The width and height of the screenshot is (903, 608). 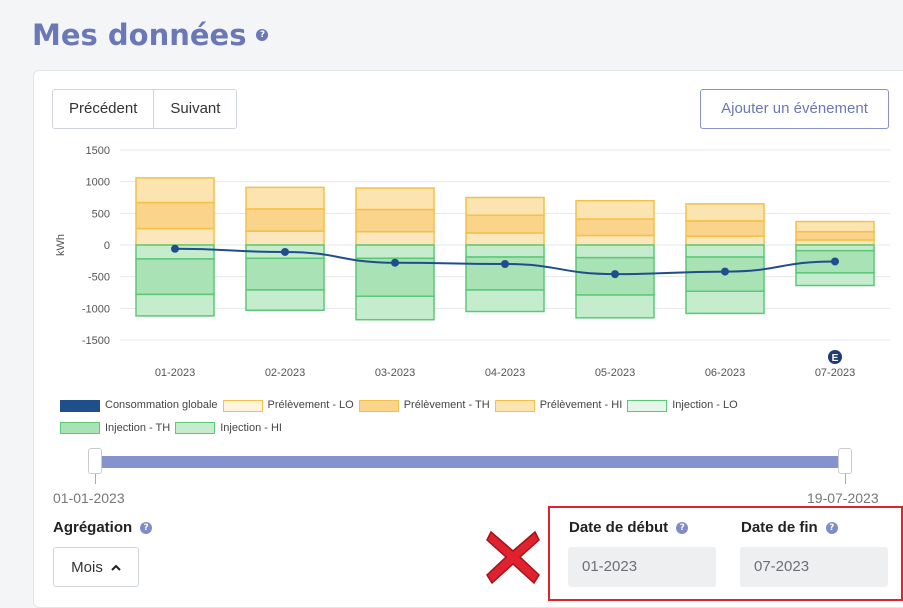 What do you see at coordinates (138, 427) in the screenshot?
I see `legend-label: Injection - TH` at bounding box center [138, 427].